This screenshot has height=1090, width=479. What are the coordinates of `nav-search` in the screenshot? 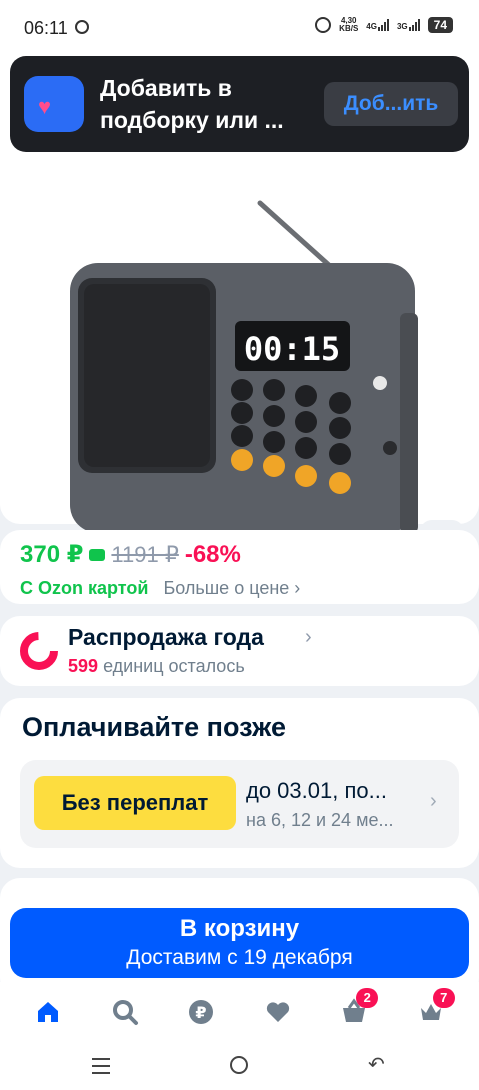 It's located at (125, 1012).